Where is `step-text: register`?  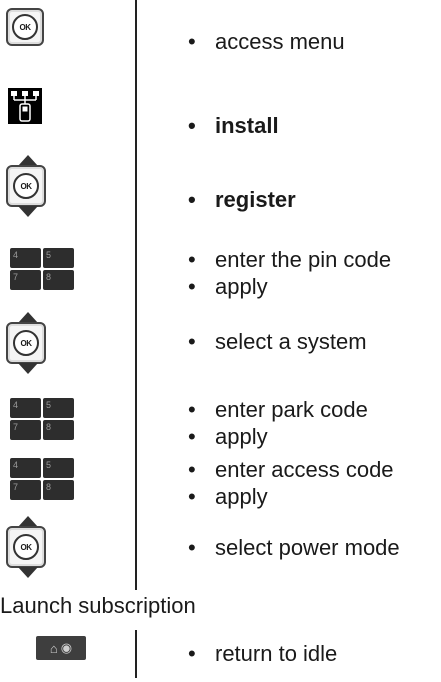
step-text: register is located at coordinates (242, 199).